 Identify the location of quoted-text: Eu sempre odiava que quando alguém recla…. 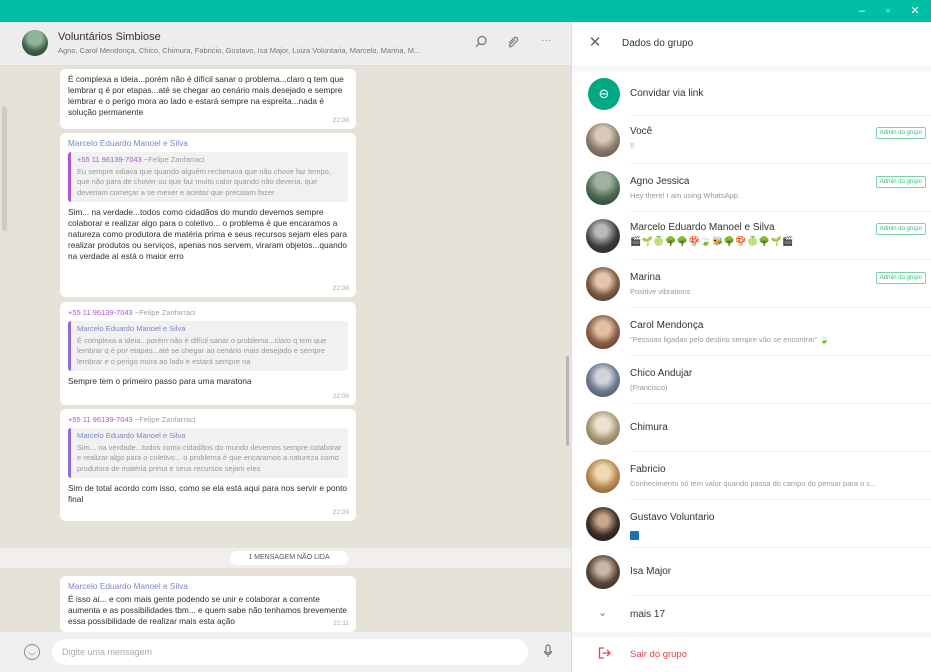
(204, 181).